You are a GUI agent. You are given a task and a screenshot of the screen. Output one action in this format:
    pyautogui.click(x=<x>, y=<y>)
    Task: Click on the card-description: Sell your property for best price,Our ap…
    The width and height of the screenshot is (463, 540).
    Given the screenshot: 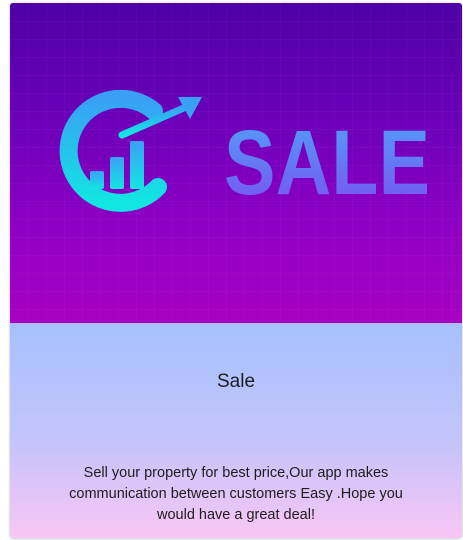 What is the action you would take?
    pyautogui.click(x=236, y=494)
    